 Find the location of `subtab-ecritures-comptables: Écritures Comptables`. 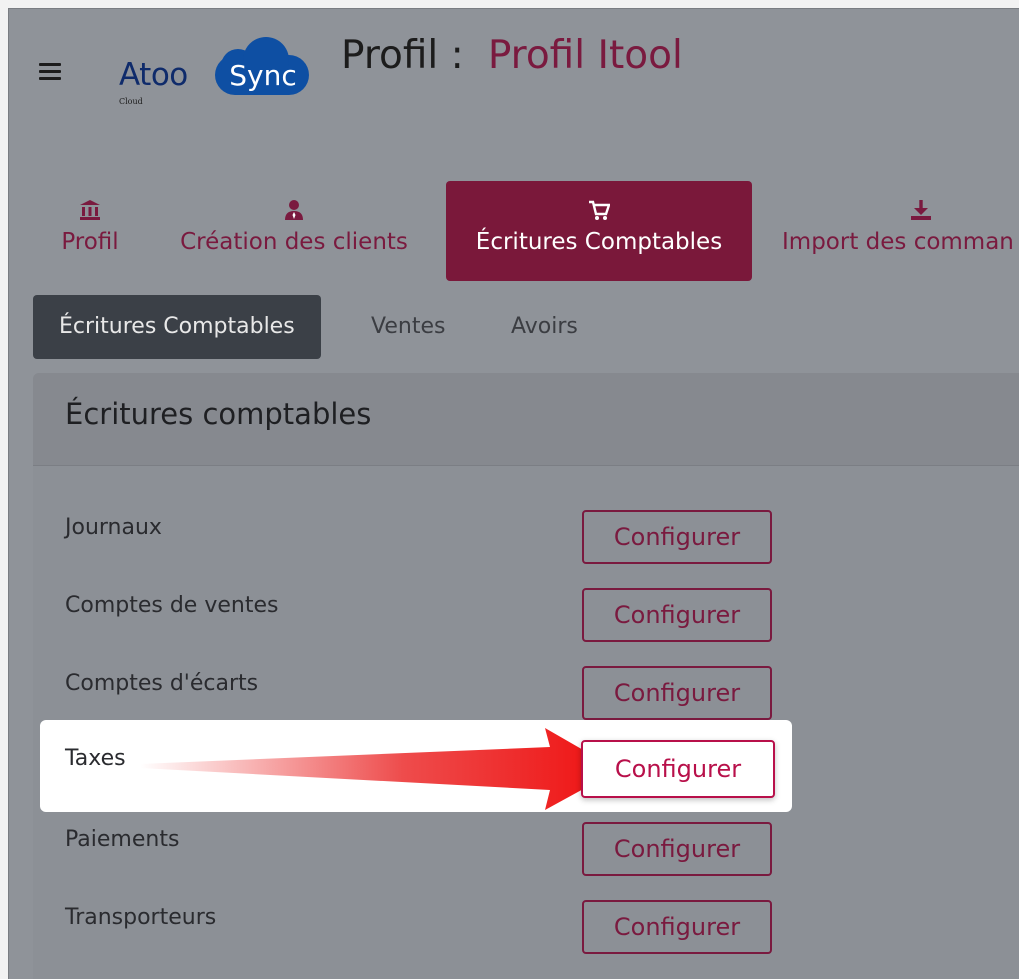

subtab-ecritures-comptables: Écritures Comptables is located at coordinates (177, 327).